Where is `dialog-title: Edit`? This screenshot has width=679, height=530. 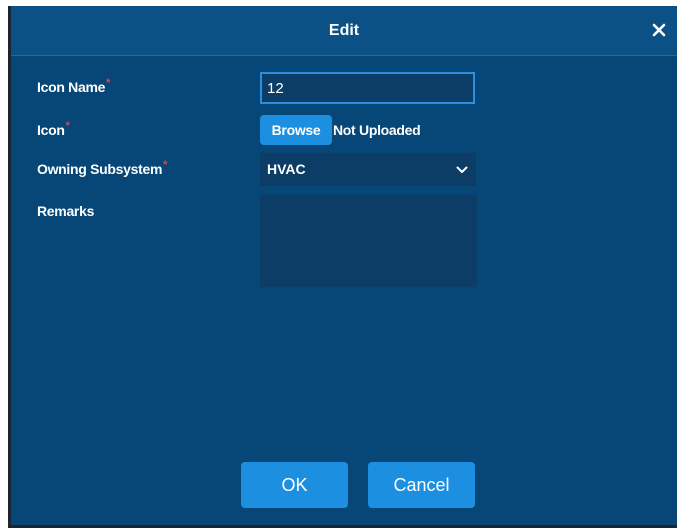 dialog-title: Edit is located at coordinates (344, 30).